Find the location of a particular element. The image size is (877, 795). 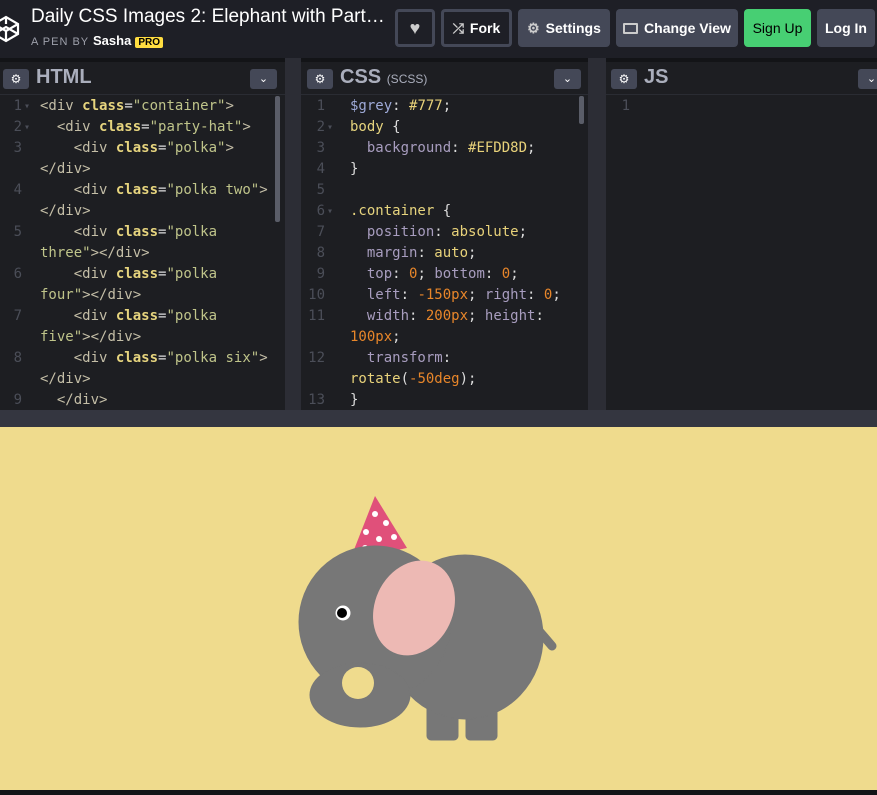

code-token: position is located at coordinates (400, 232).